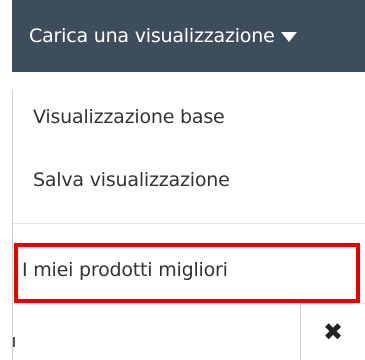 The height and width of the screenshot is (360, 365). Describe the element at coordinates (131, 180) in the screenshot. I see `menu-item-save-view: Salva visualizzazione` at that location.